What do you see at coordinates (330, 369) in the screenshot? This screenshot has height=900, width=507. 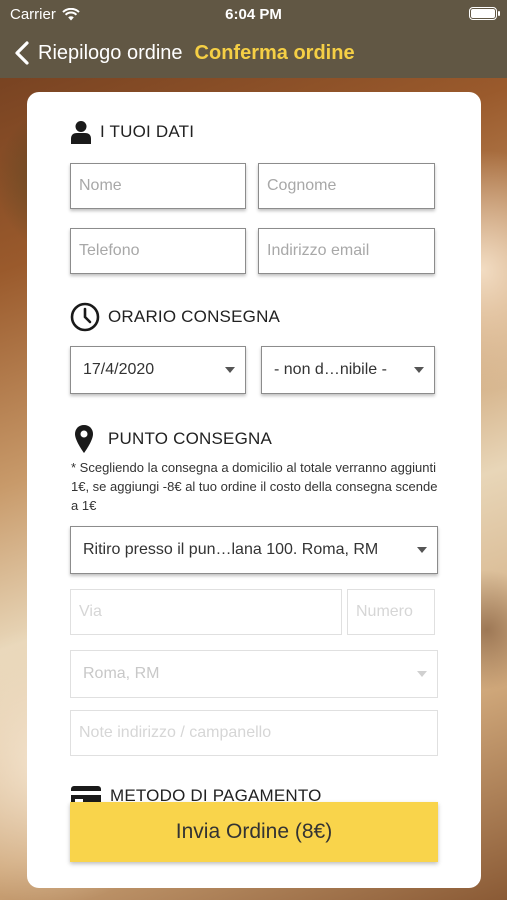 I see `time-slot-select-value: - non d…nibile -` at bounding box center [330, 369].